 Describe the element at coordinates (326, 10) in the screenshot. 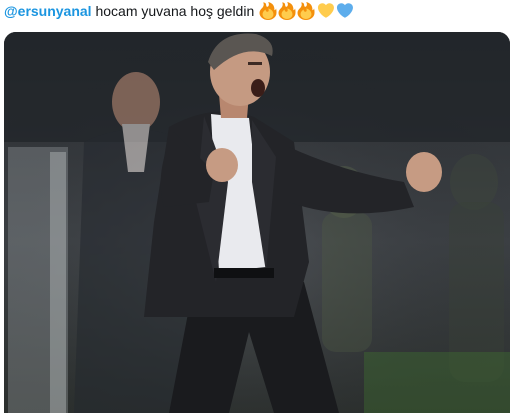

I see `yellow-heart-icon` at that location.